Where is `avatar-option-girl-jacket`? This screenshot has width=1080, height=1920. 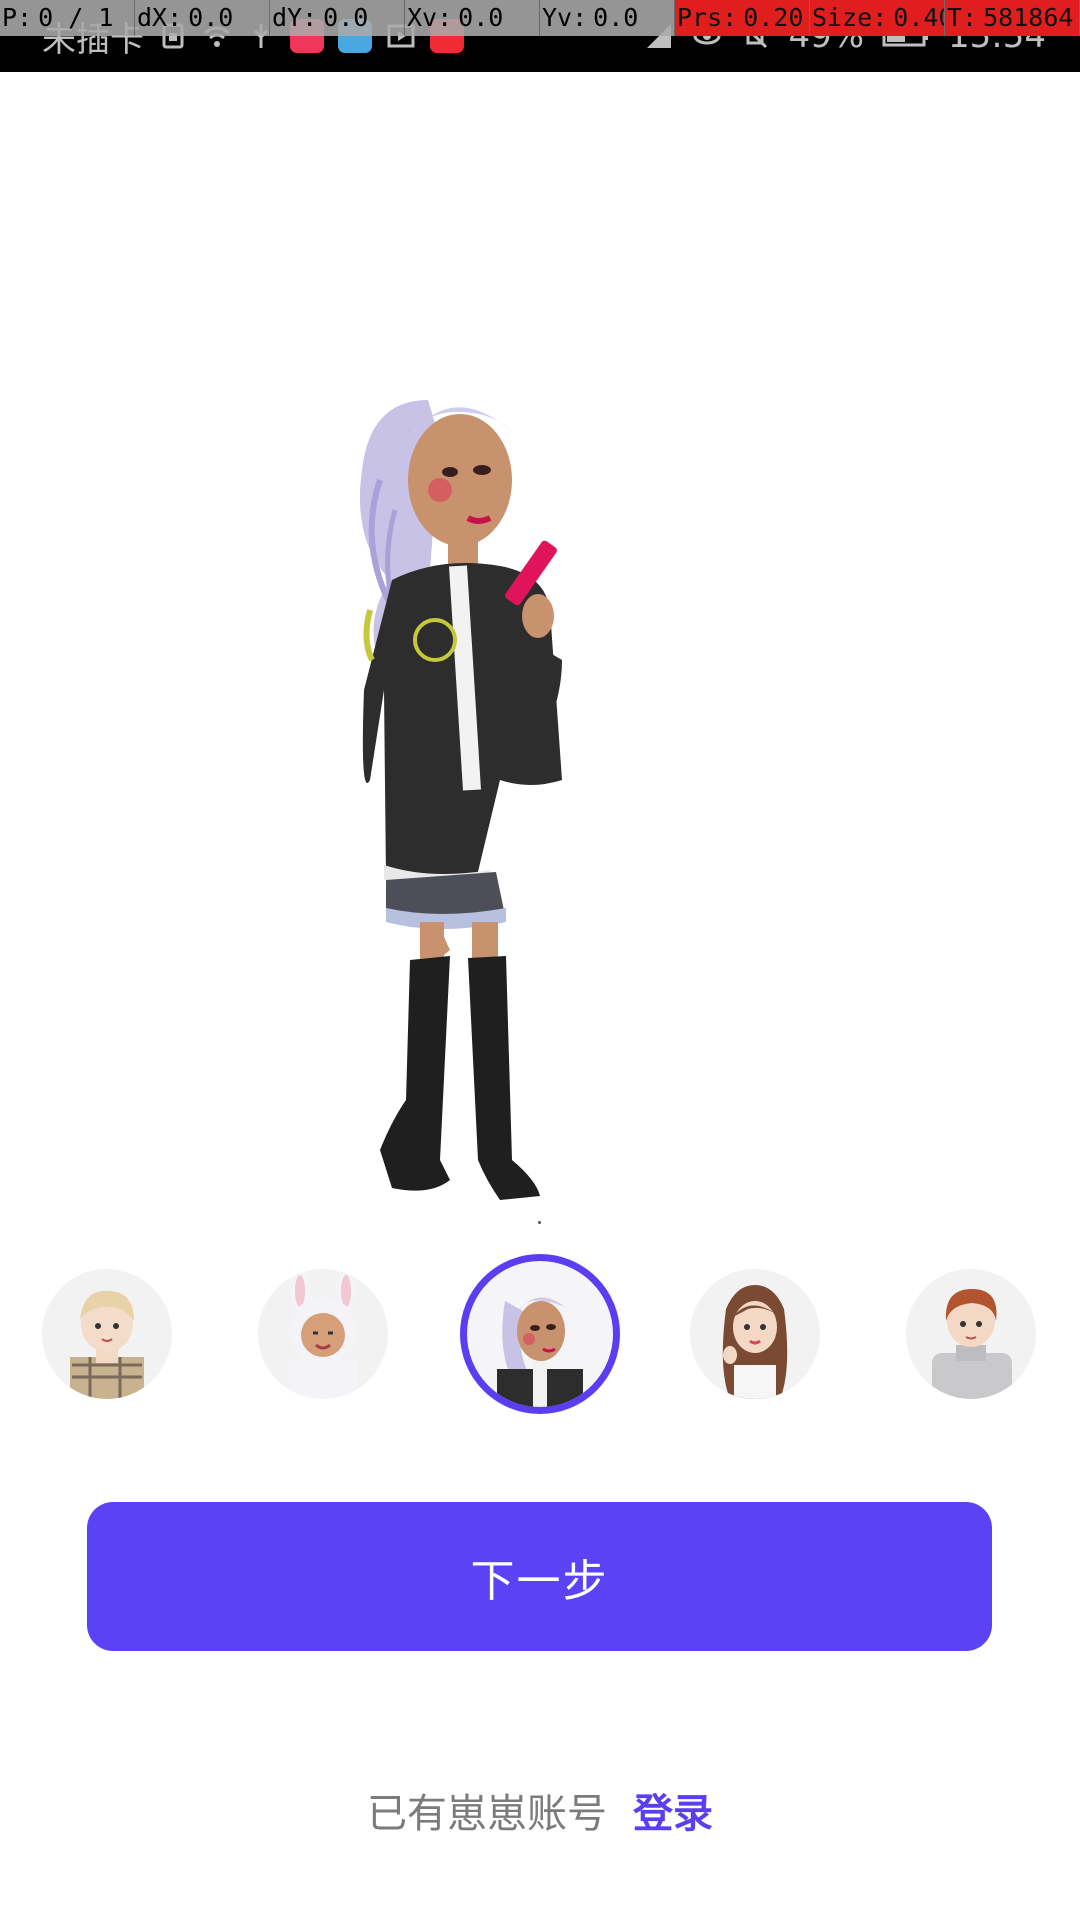
avatar-option-girl-jacket is located at coordinates (540, 1334).